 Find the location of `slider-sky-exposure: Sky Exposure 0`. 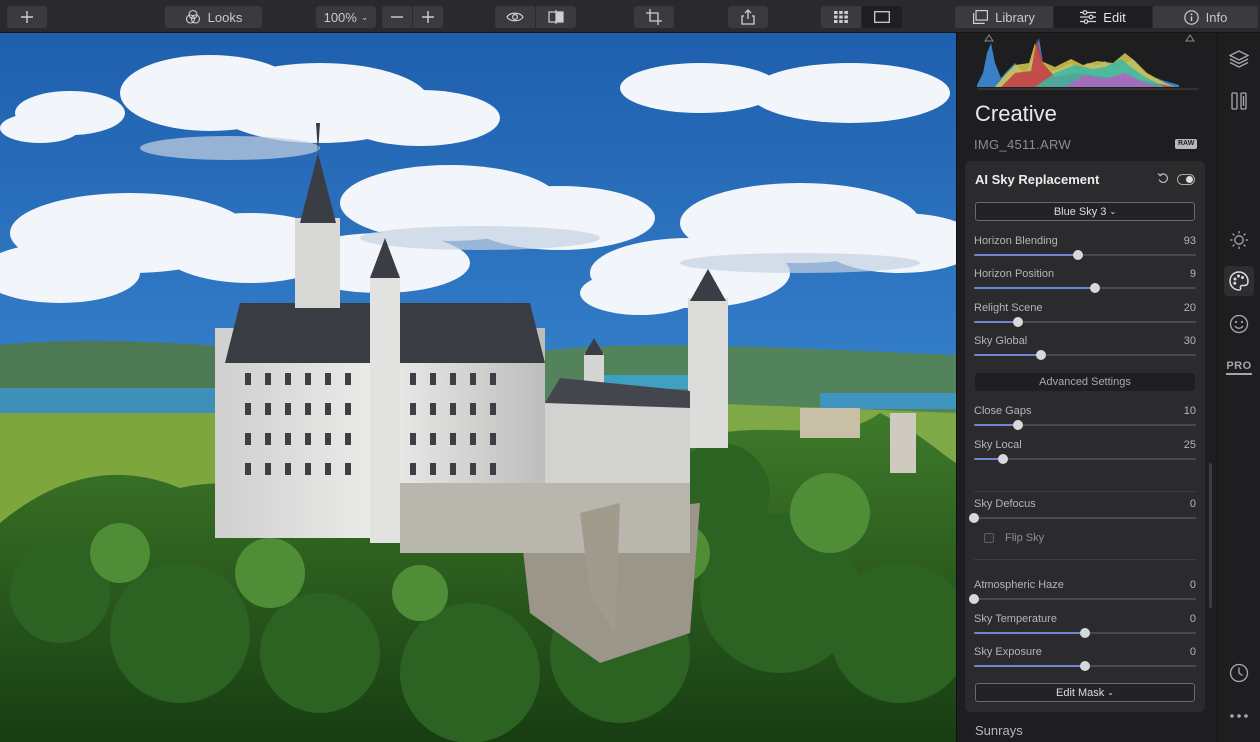

slider-sky-exposure: Sky Exposure 0 is located at coordinates (1085, 661).